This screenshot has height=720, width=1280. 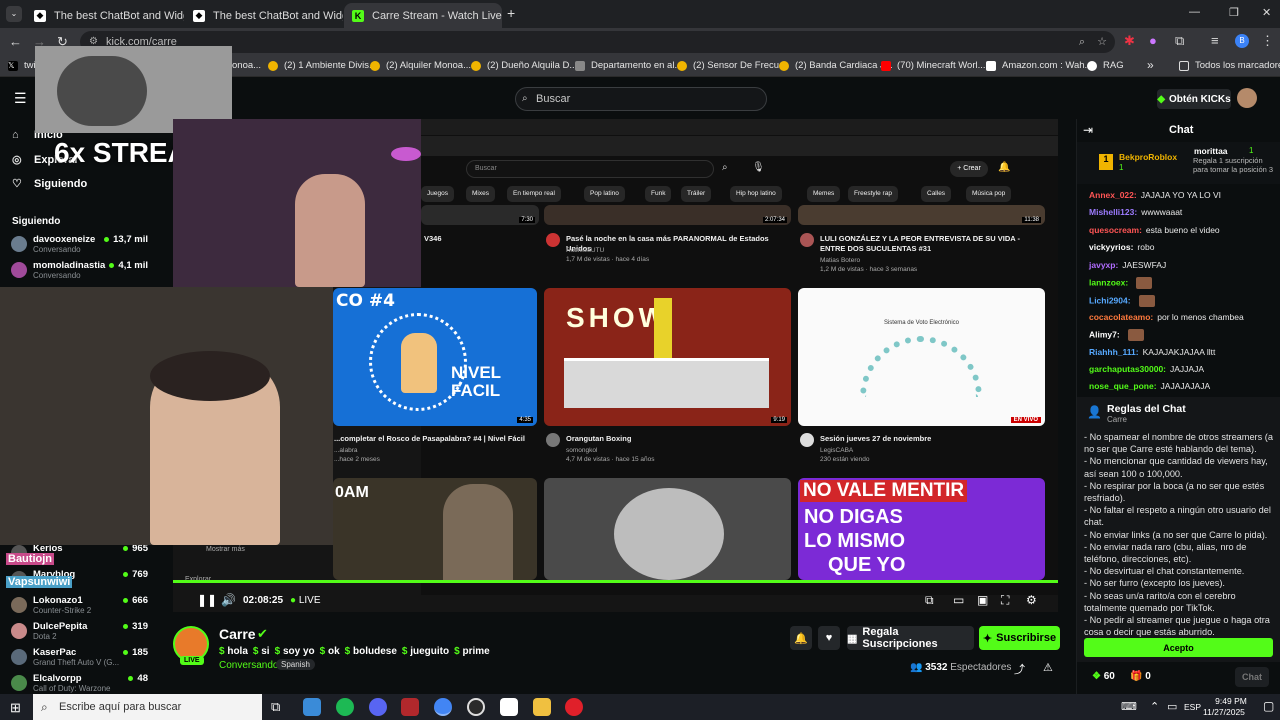 What do you see at coordinates (1110, 300) in the screenshot?
I see `chat-username: Lichi2904:` at bounding box center [1110, 300].